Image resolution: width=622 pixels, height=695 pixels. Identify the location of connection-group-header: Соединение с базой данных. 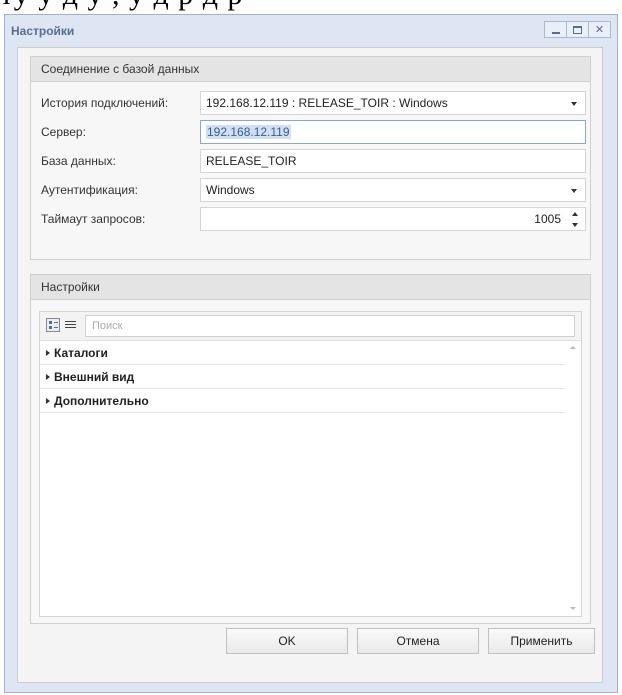
(310, 69).